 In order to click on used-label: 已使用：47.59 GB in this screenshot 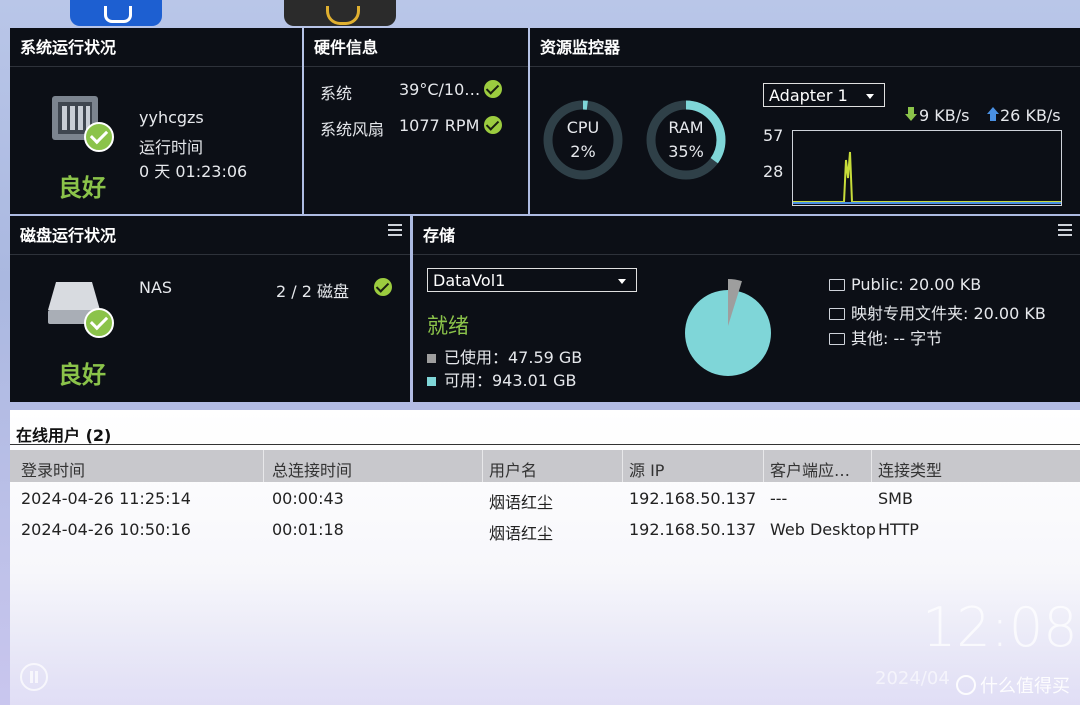, I will do `click(513, 357)`.